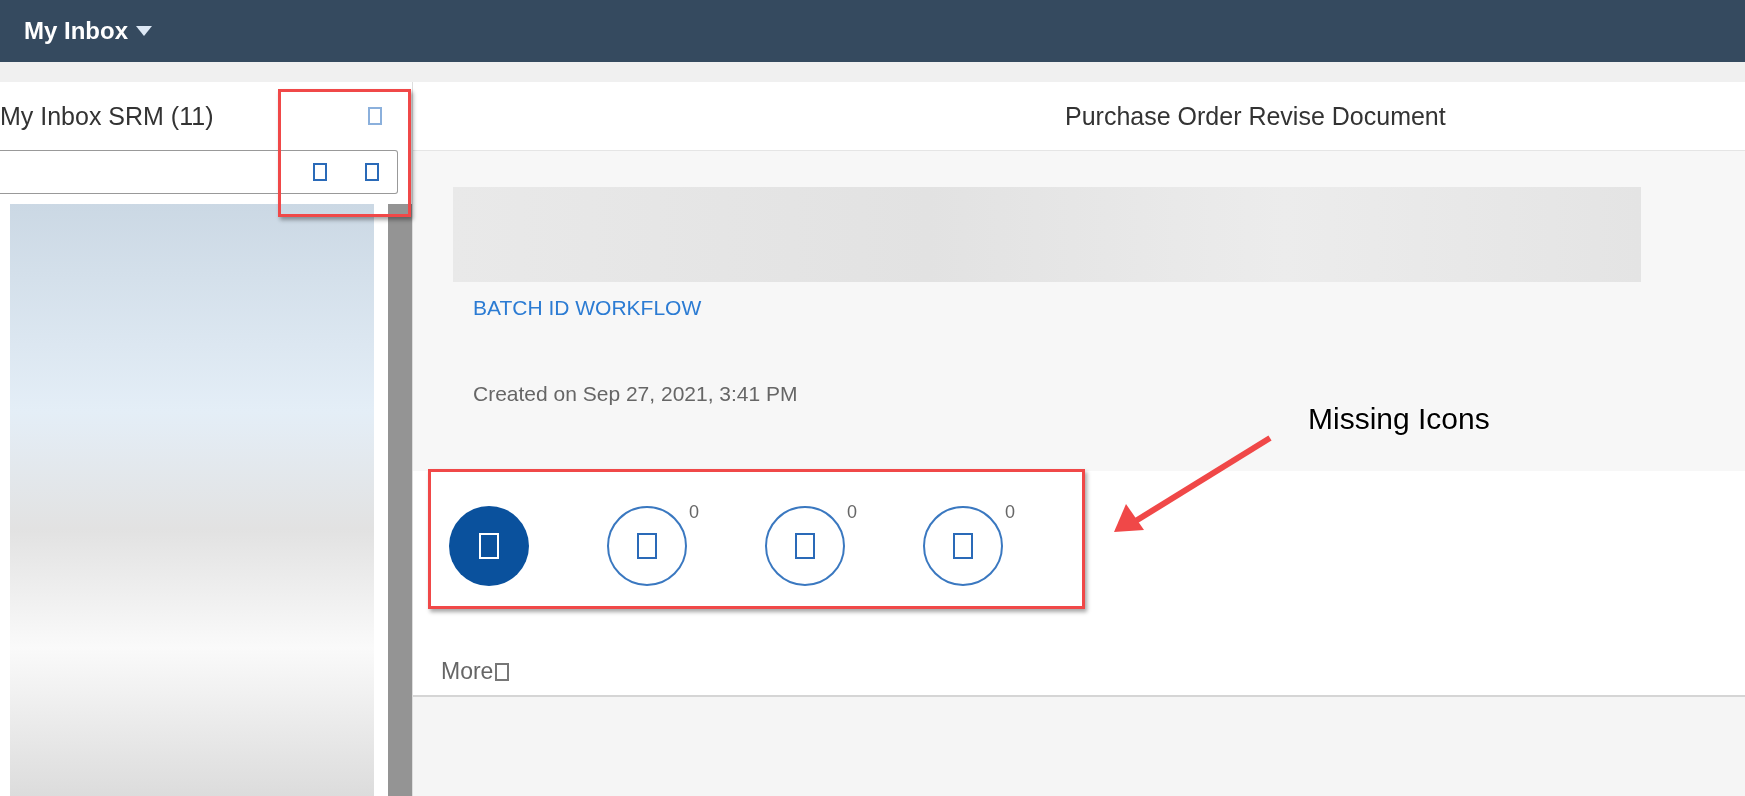  Describe the element at coordinates (88, 31) in the screenshot. I see `shell-title-menu: My Inbox` at that location.